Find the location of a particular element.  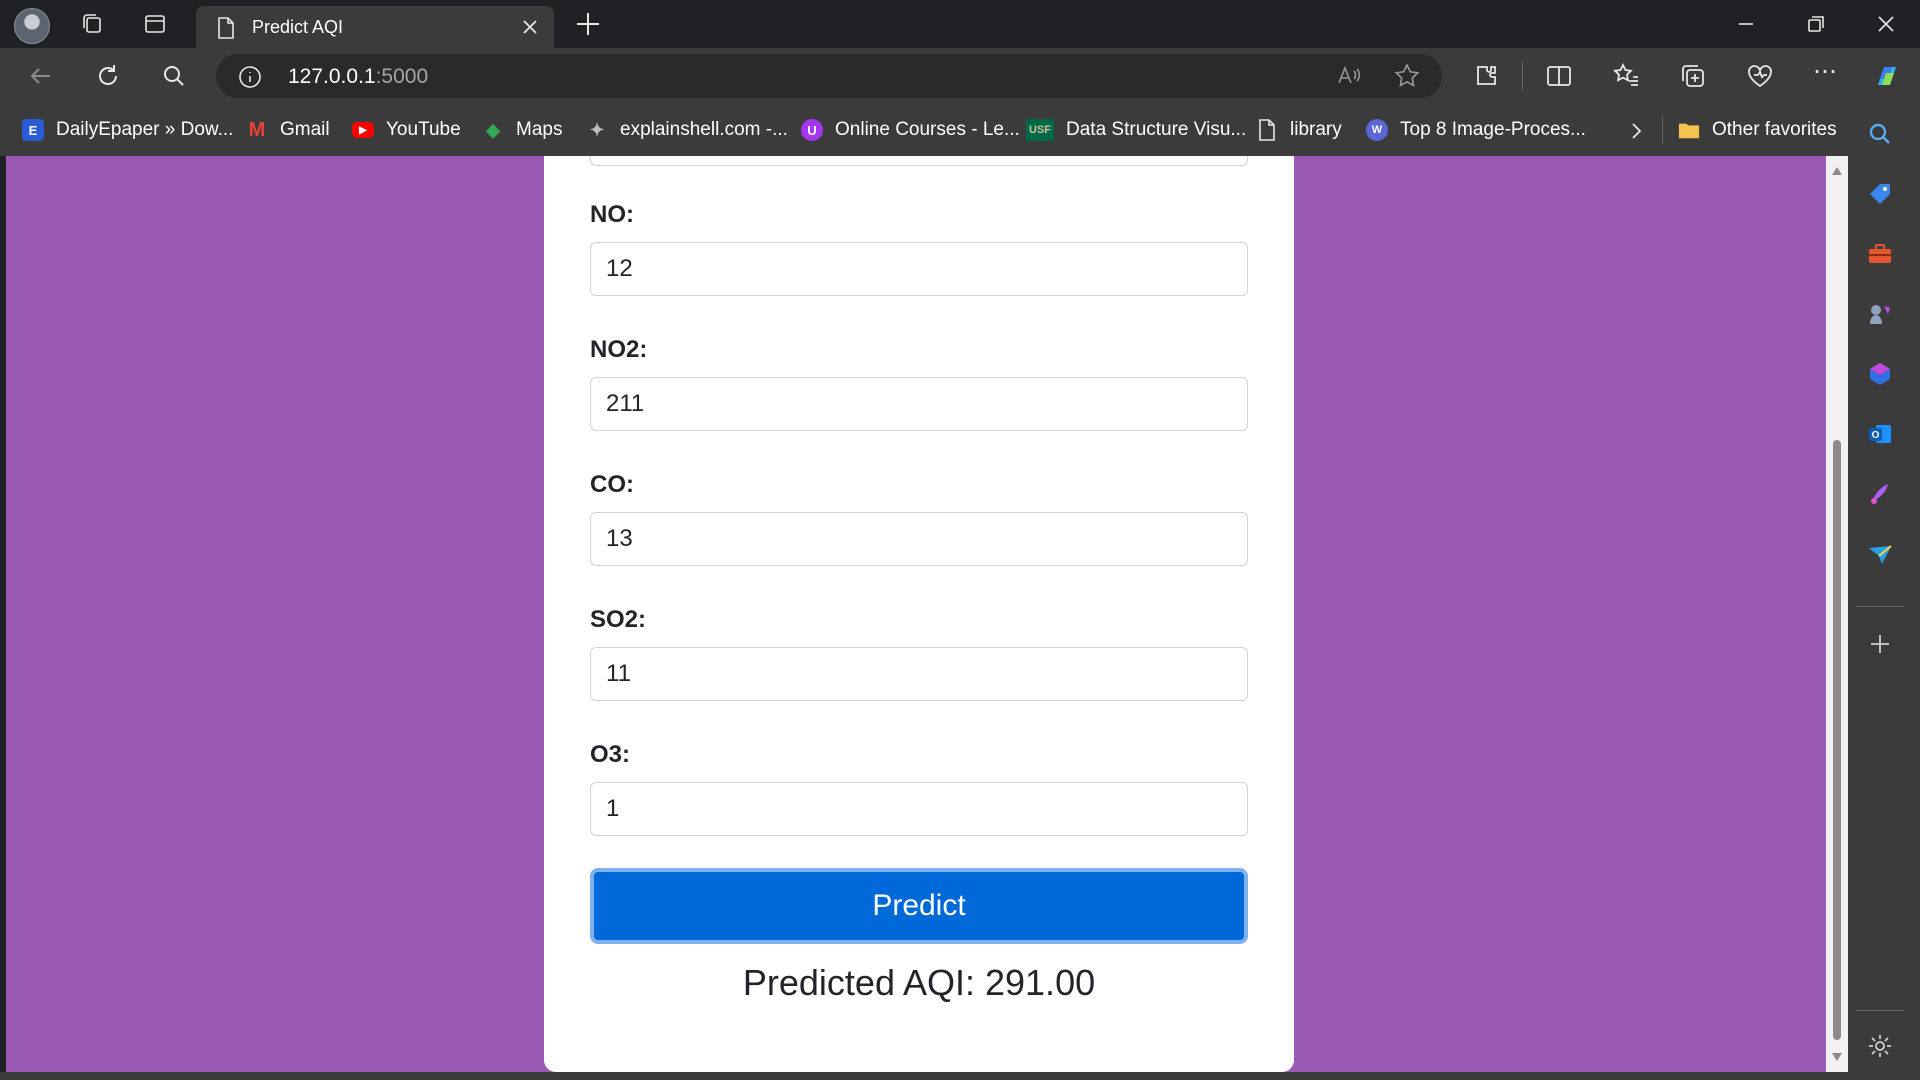

explainshell-icon: ✦ is located at coordinates (597, 129).